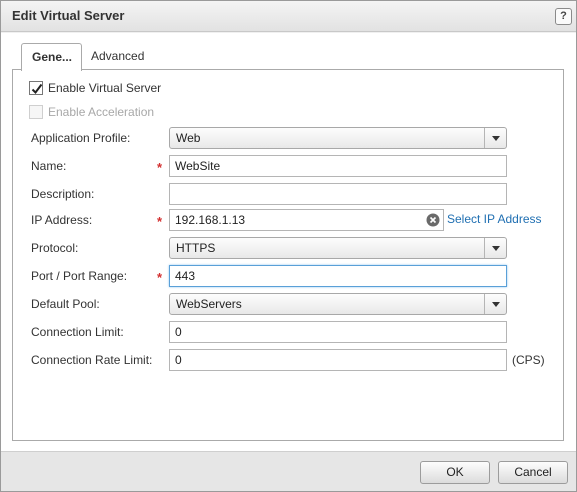  I want to click on connection-limit-row: Connection Limit: 0, so click(289, 332).